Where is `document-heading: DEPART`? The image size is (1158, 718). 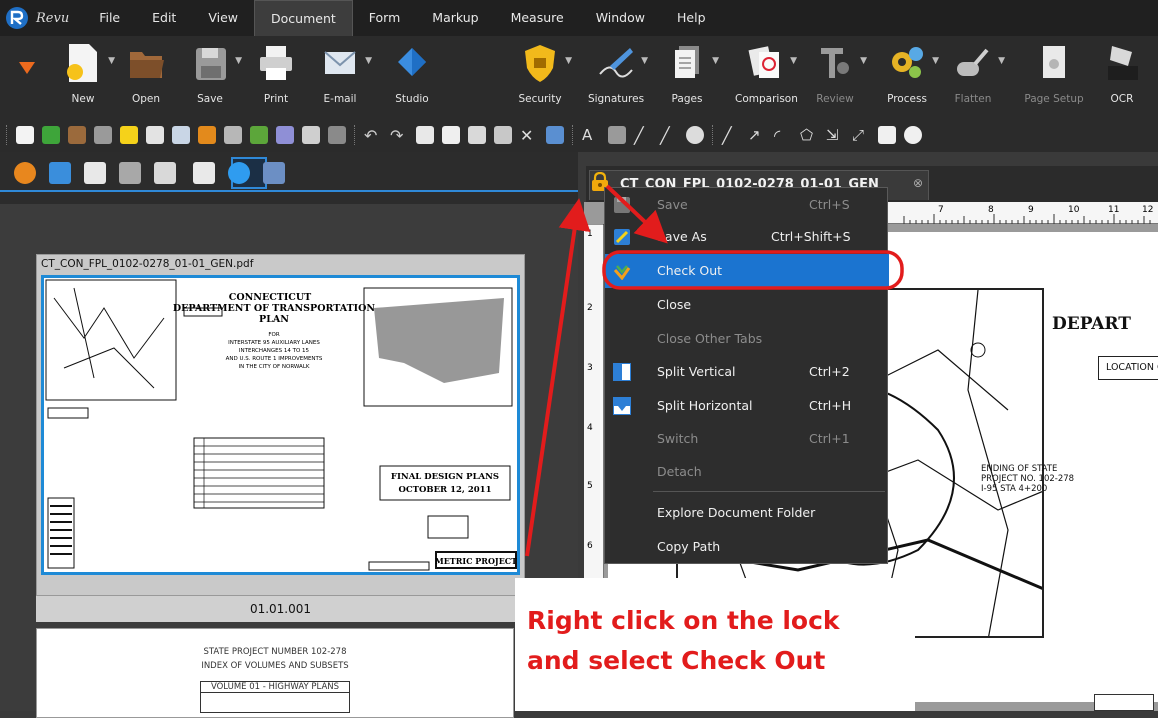
document-heading: DEPART is located at coordinates (1091, 324).